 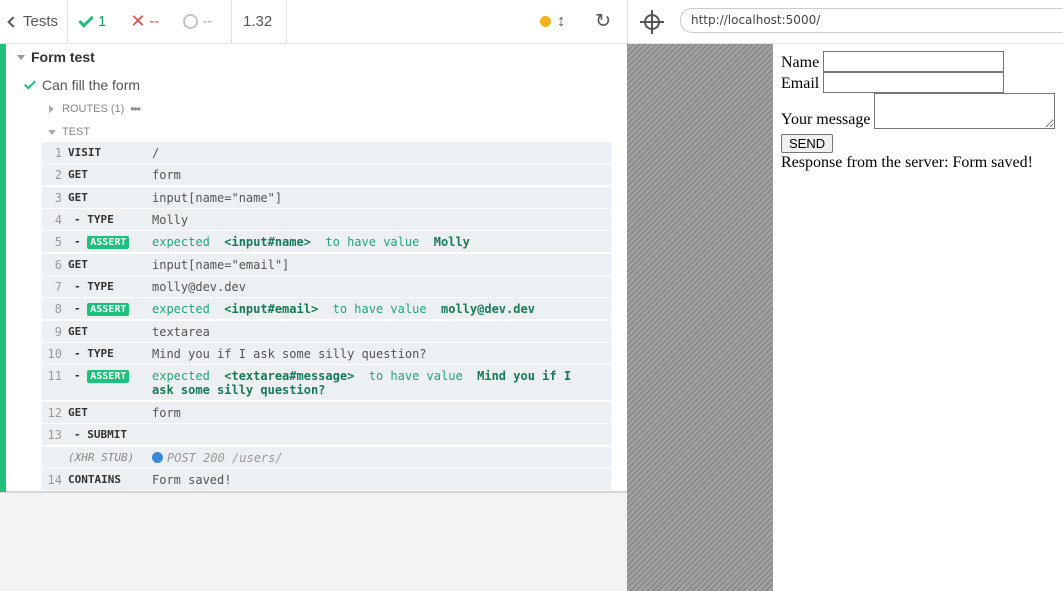 I want to click on command-number: 10, so click(x=54, y=354).